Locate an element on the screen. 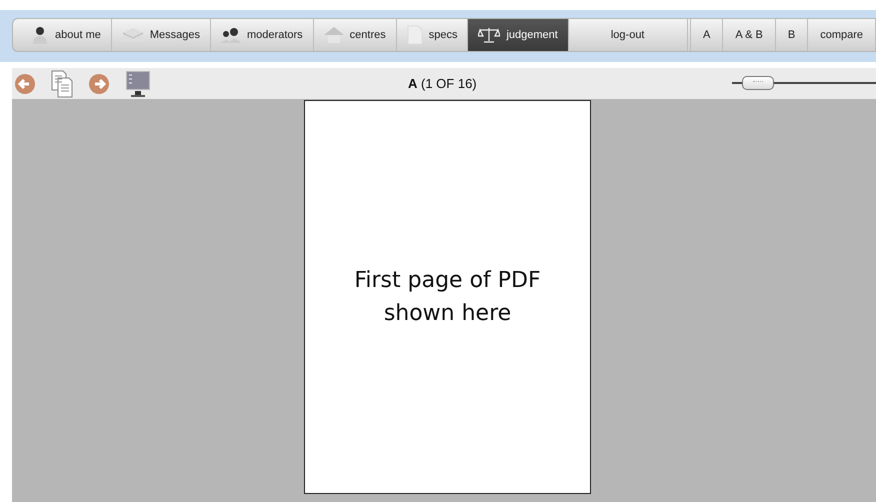 The height and width of the screenshot is (502, 876). nav-tab: moderators is located at coordinates (262, 35).